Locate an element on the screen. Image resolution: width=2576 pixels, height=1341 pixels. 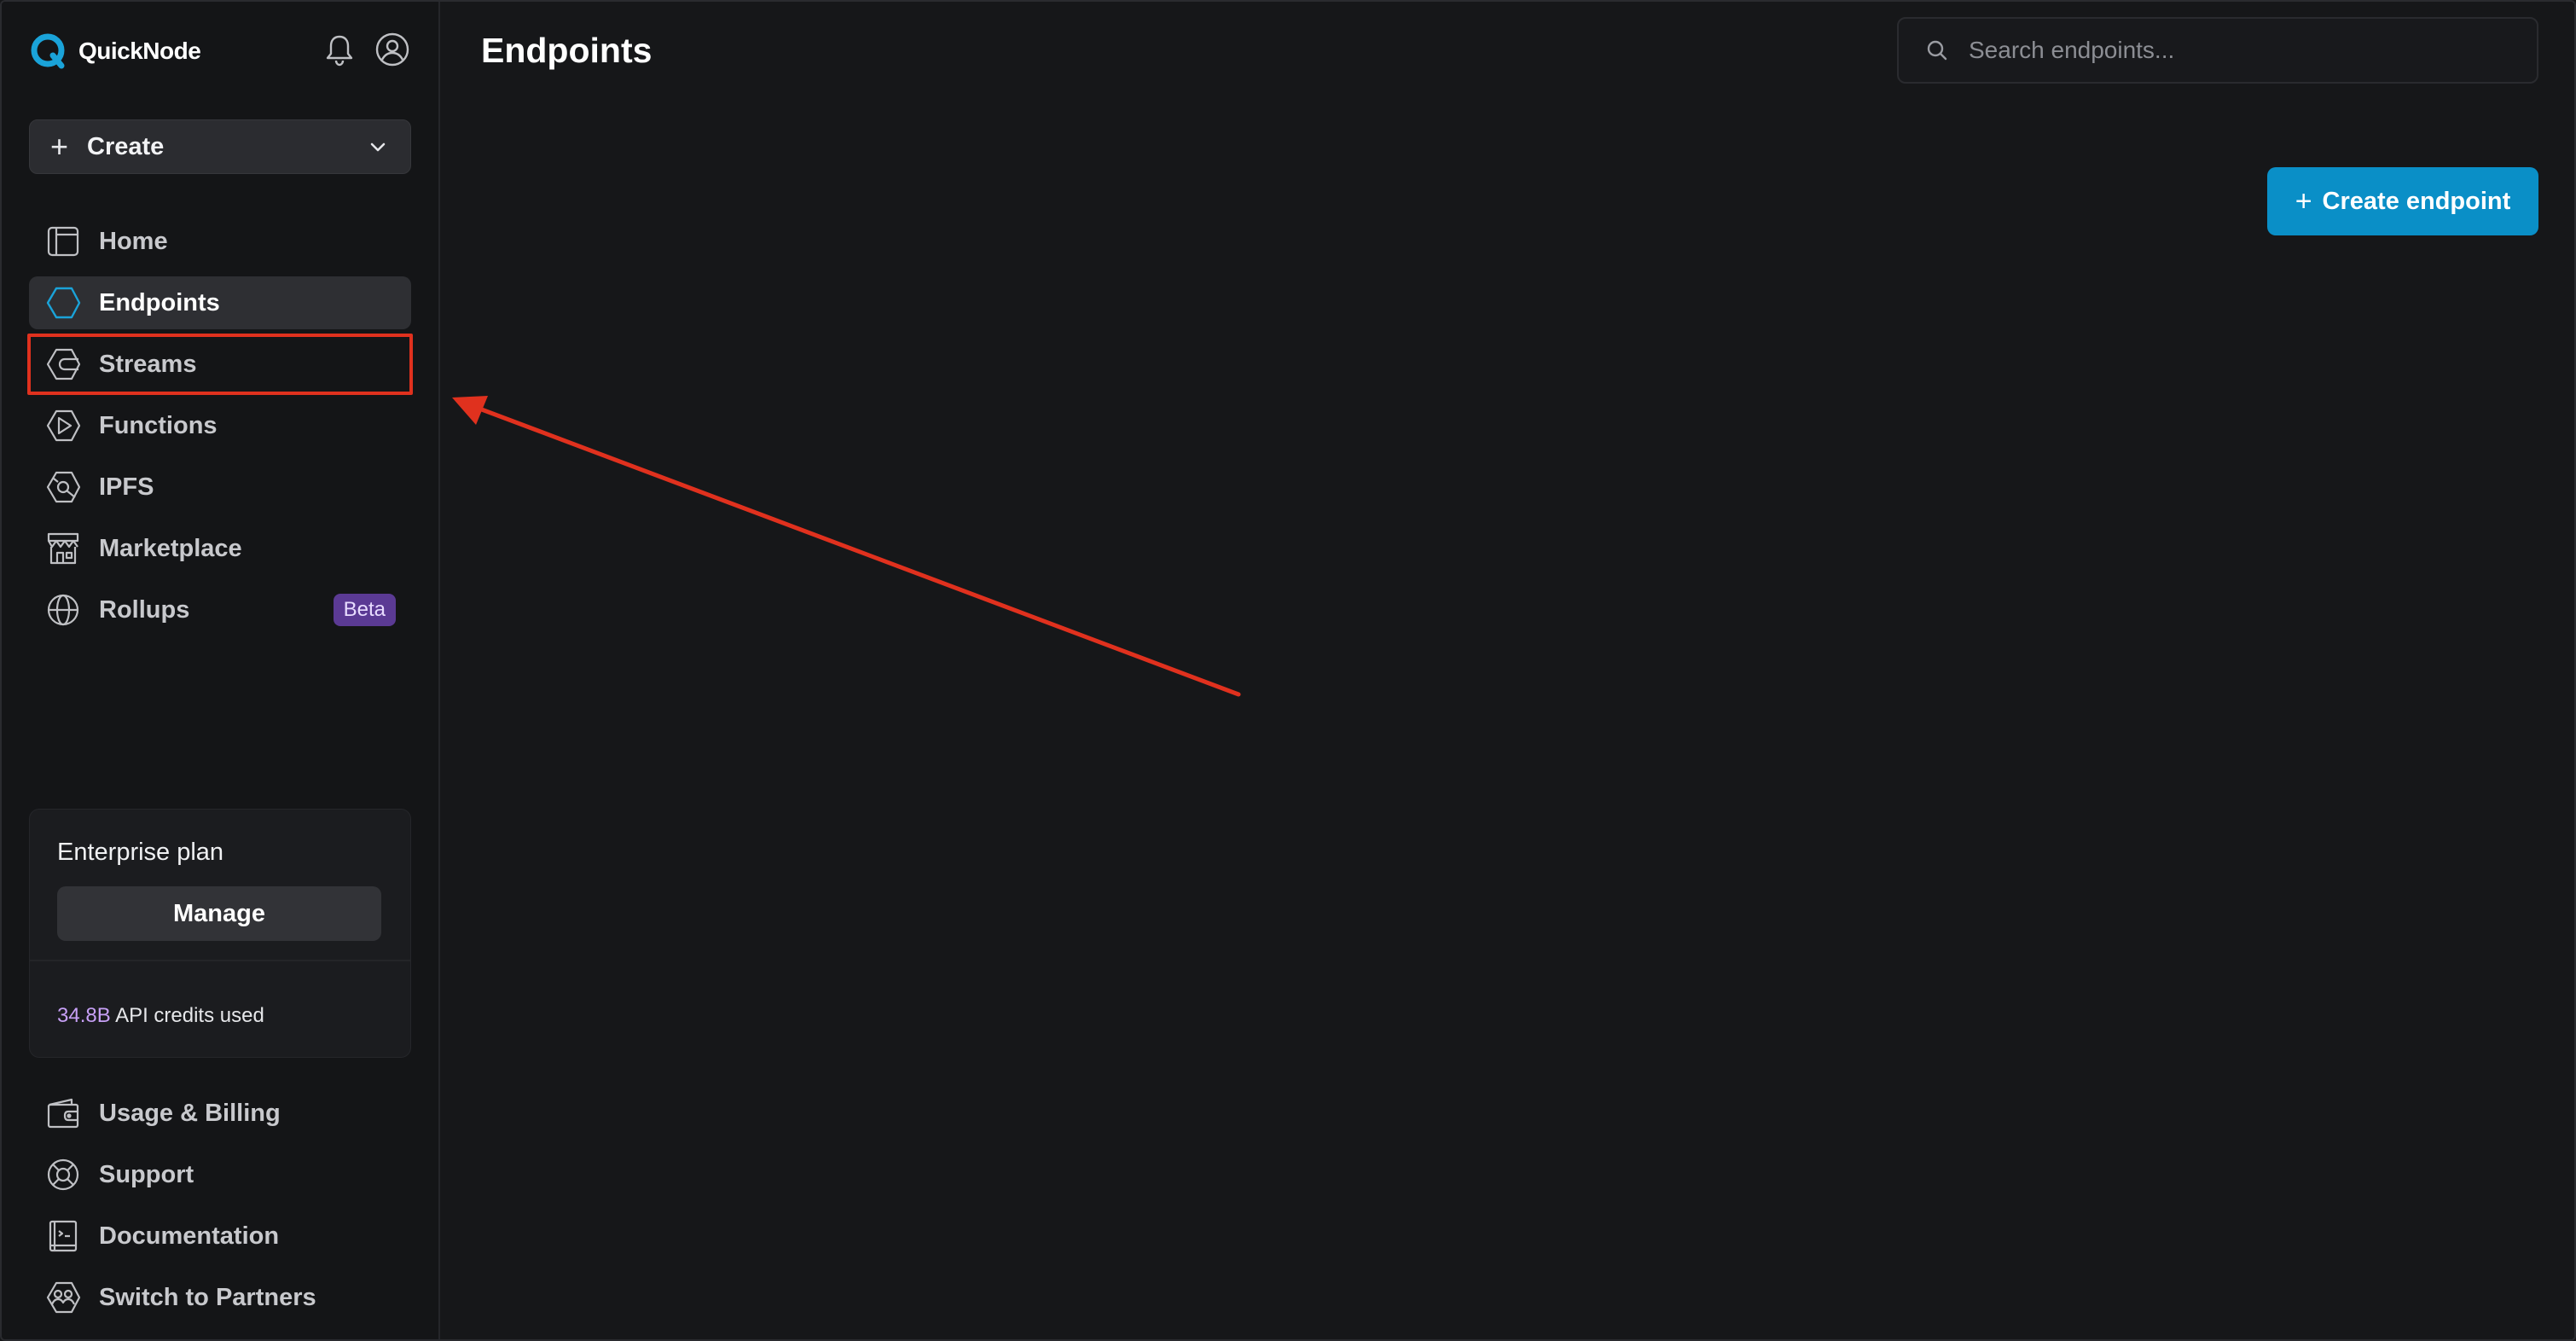
sidebar-item-label: Usage & Billing is located at coordinates (190, 1113).